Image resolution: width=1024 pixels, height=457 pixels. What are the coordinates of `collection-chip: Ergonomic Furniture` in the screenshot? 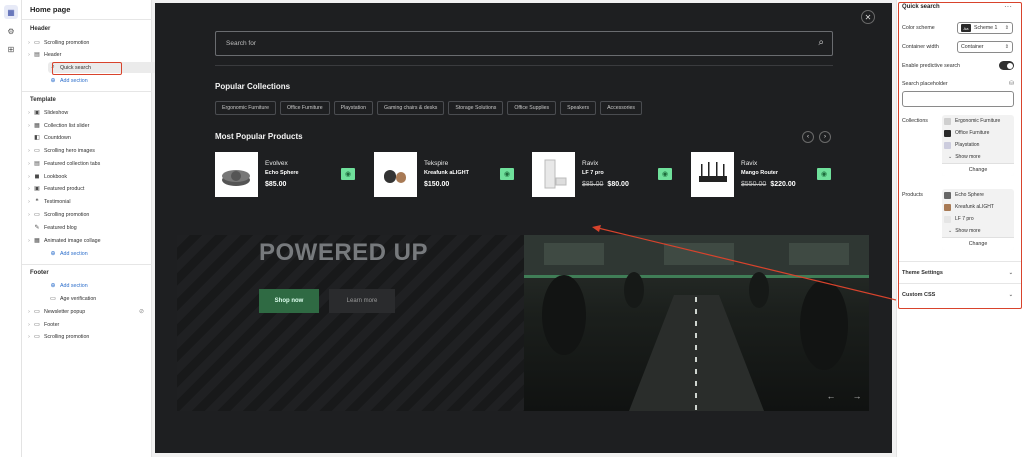 It's located at (245, 108).